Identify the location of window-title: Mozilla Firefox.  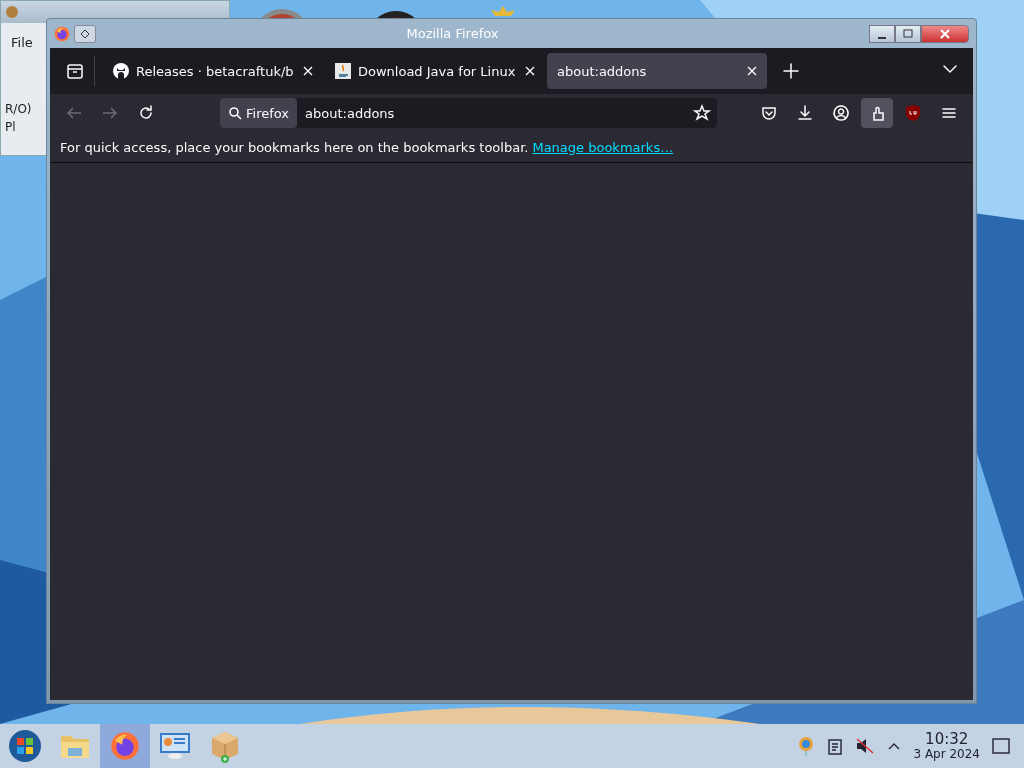
(452, 33).